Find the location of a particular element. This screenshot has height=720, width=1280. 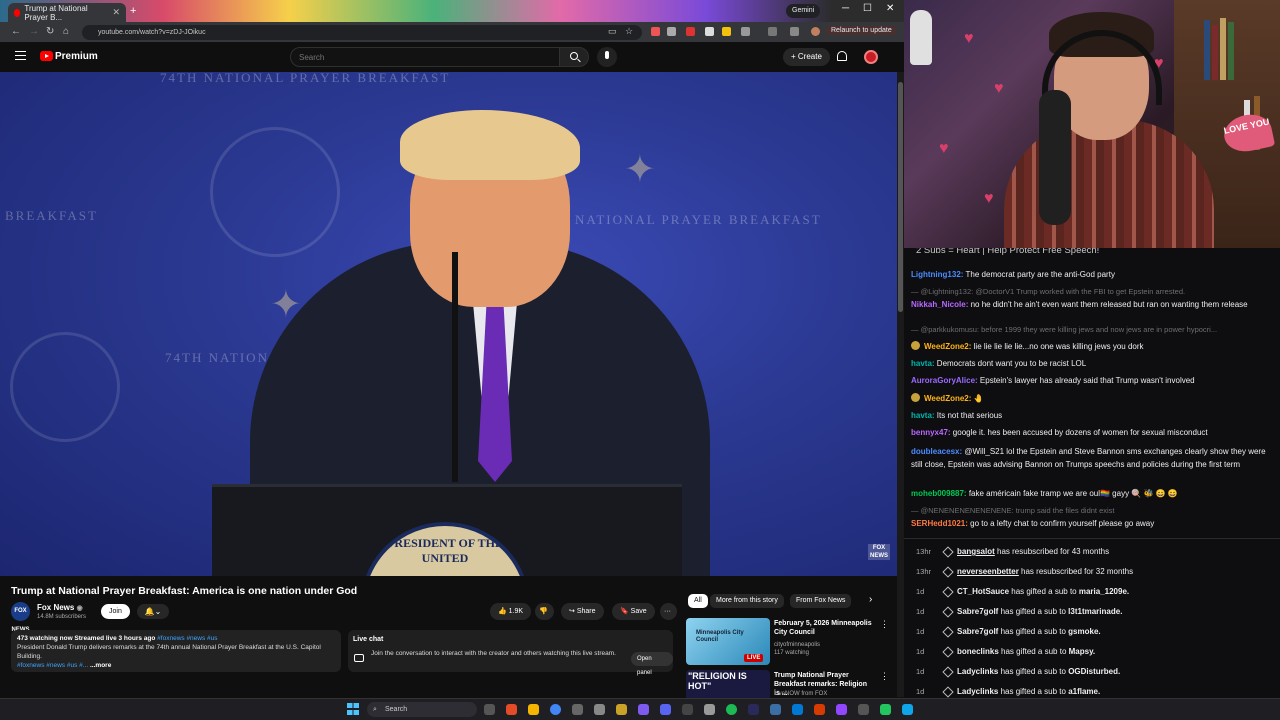

close-window-icon: ✕ is located at coordinates (890, 8).